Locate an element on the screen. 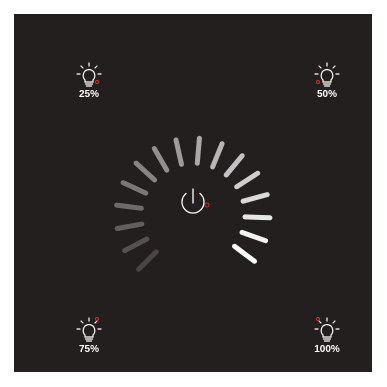 The image size is (387, 387). indicator-led is located at coordinates (207, 205).